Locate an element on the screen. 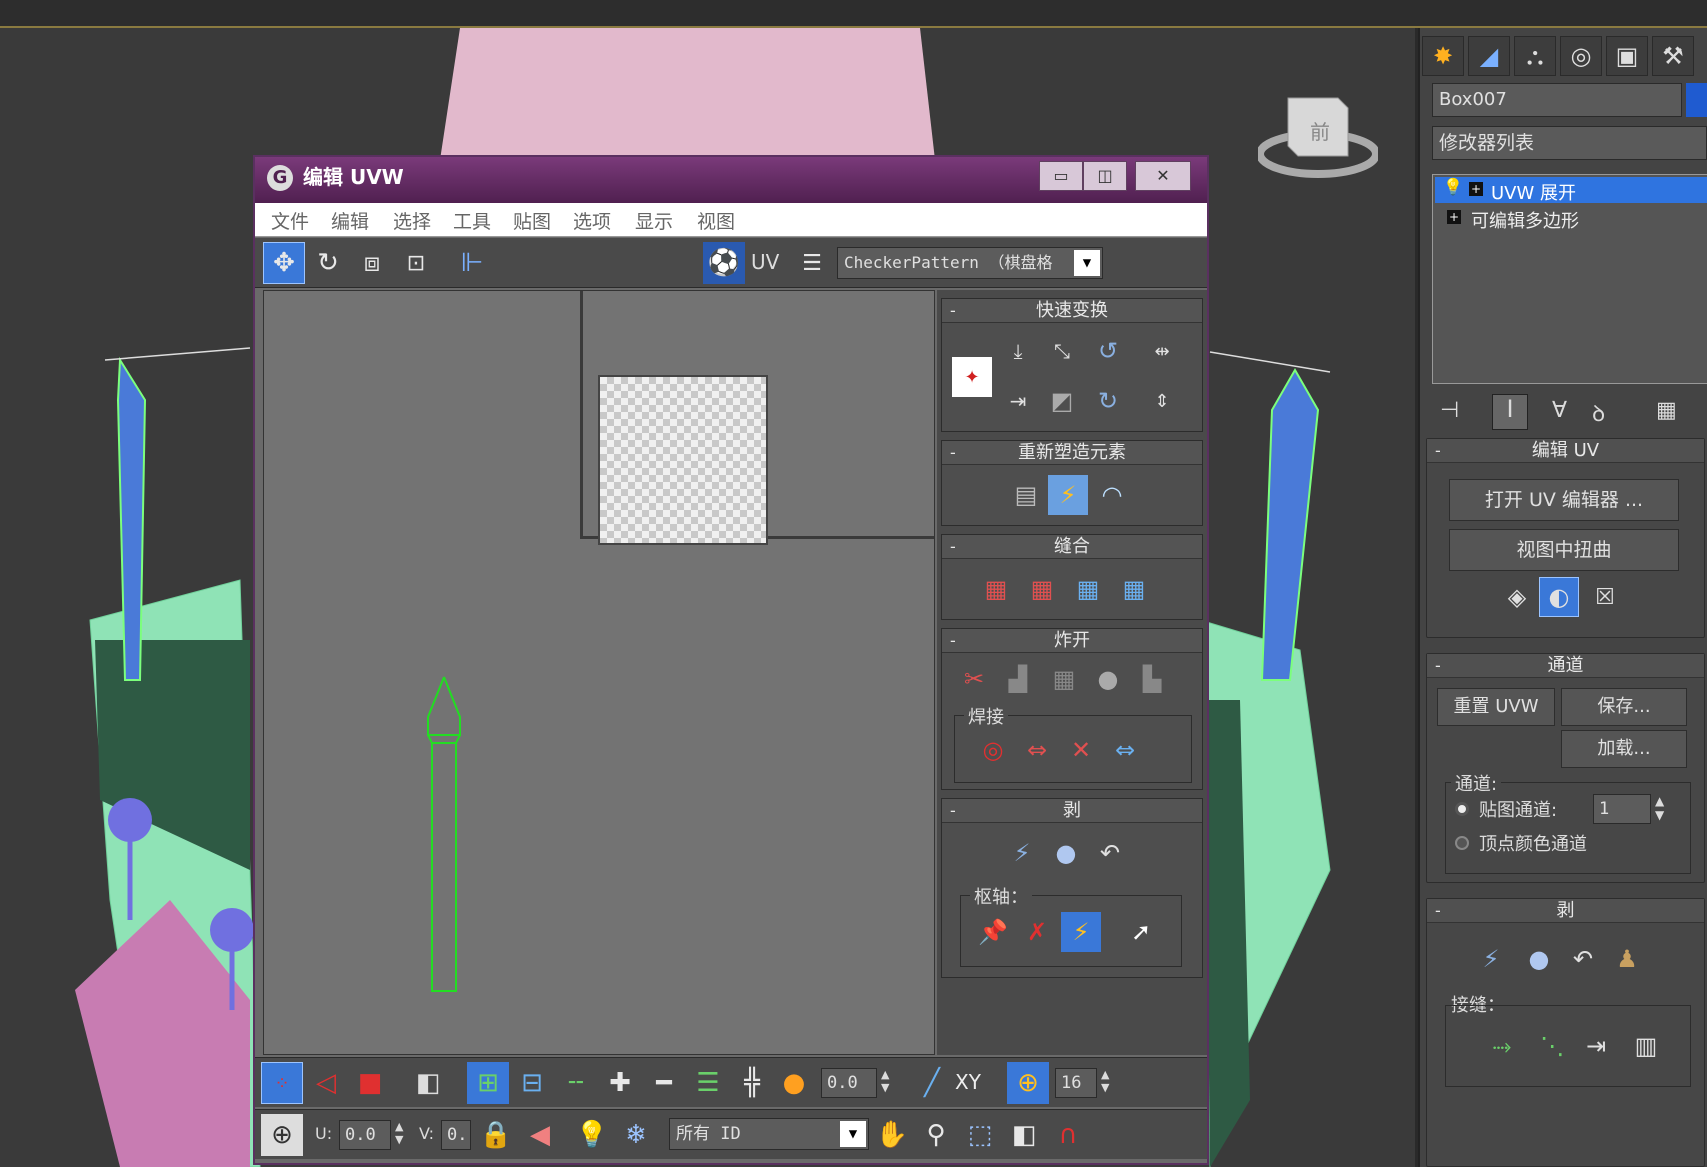 The image size is (1707, 1167). viewcube: 前 is located at coordinates (1318, 133).